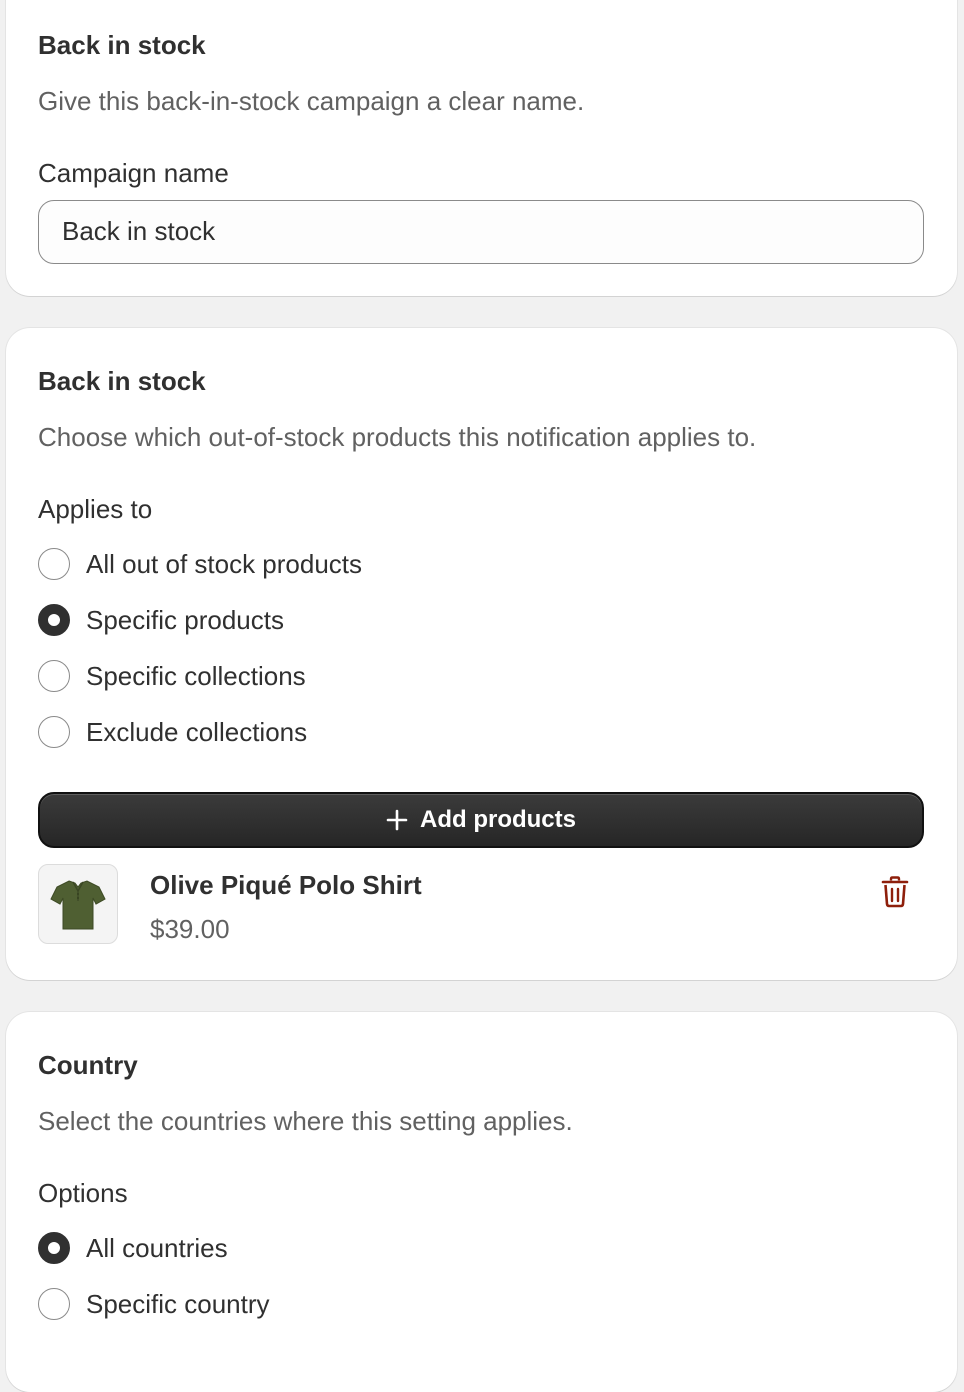 The image size is (964, 1392). I want to click on radio-option-all-out-of-stock: All out of stock products, so click(200, 564).